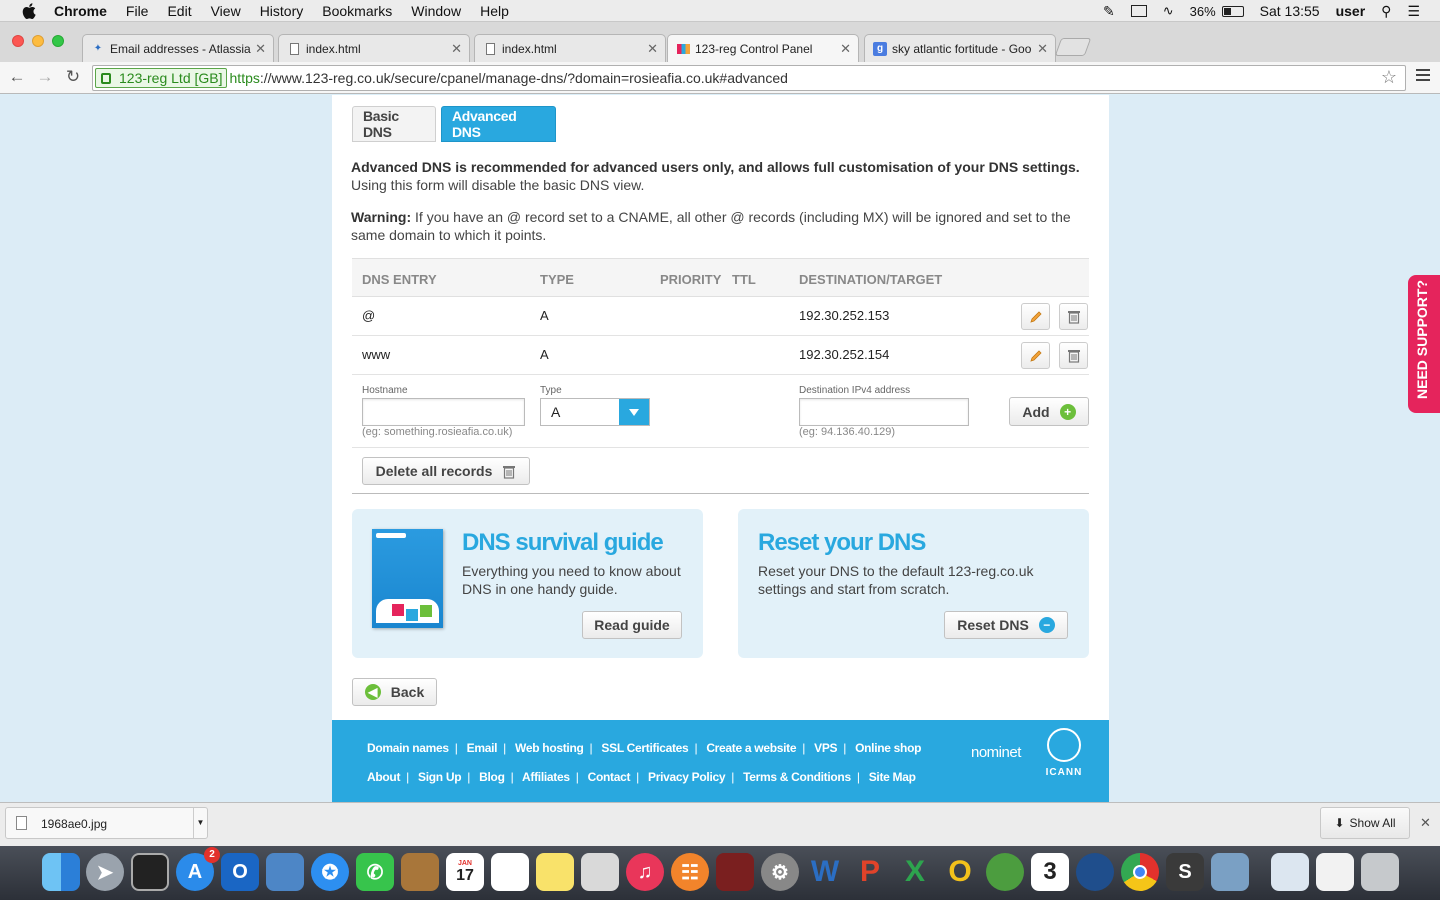 This screenshot has width=1440, height=900. I want to click on footer-link: Web hosting, so click(549, 748).